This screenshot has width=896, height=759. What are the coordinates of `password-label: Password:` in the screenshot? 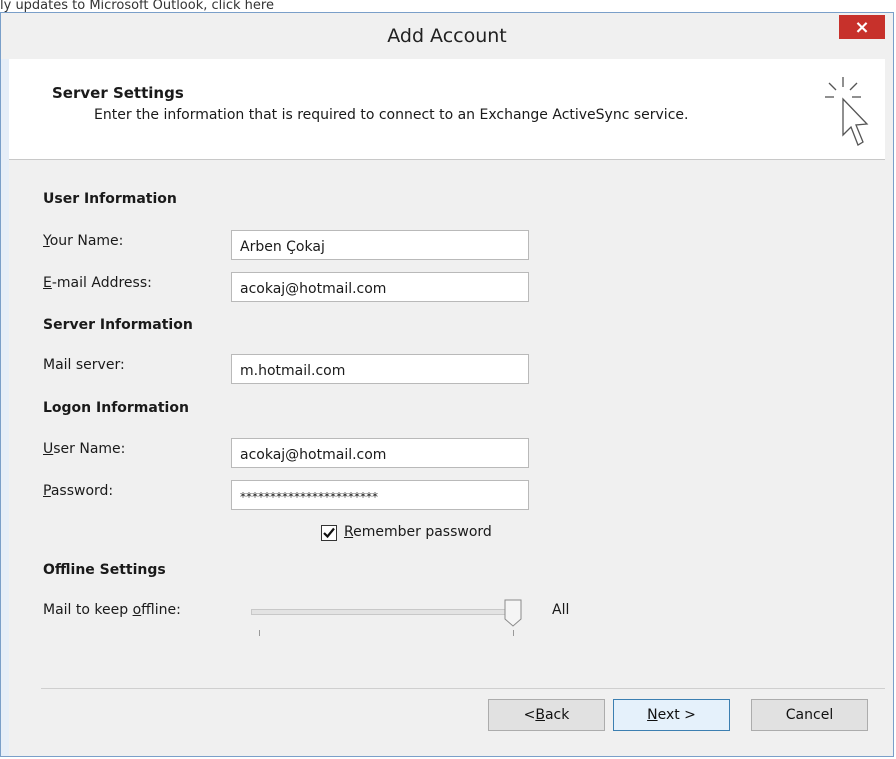 It's located at (78, 491).